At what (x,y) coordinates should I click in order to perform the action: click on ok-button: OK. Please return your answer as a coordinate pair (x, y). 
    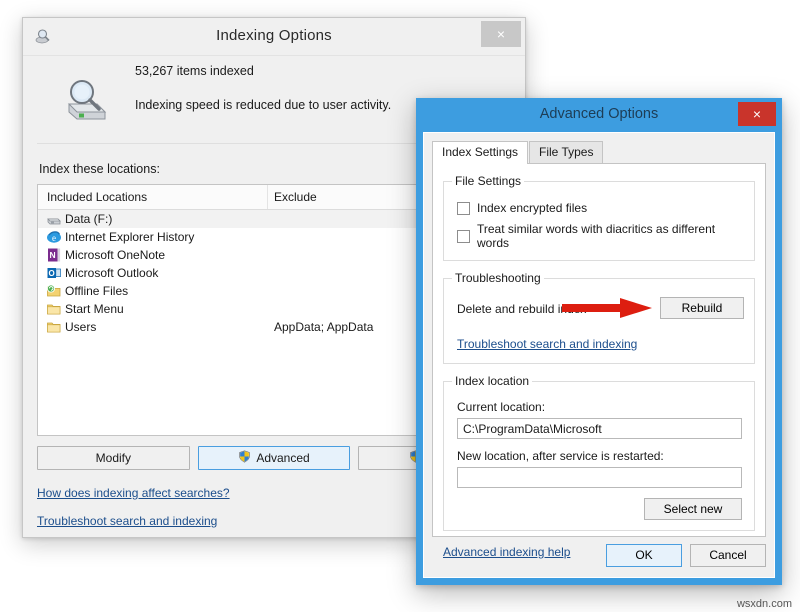
    Looking at the image, I should click on (644, 555).